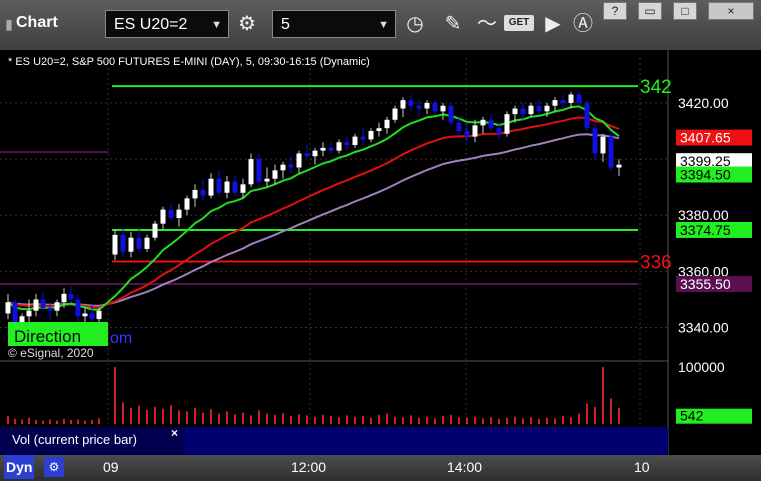  What do you see at coordinates (74, 439) in the screenshot?
I see `volume-panel-label: Vol (current price bar)` at bounding box center [74, 439].